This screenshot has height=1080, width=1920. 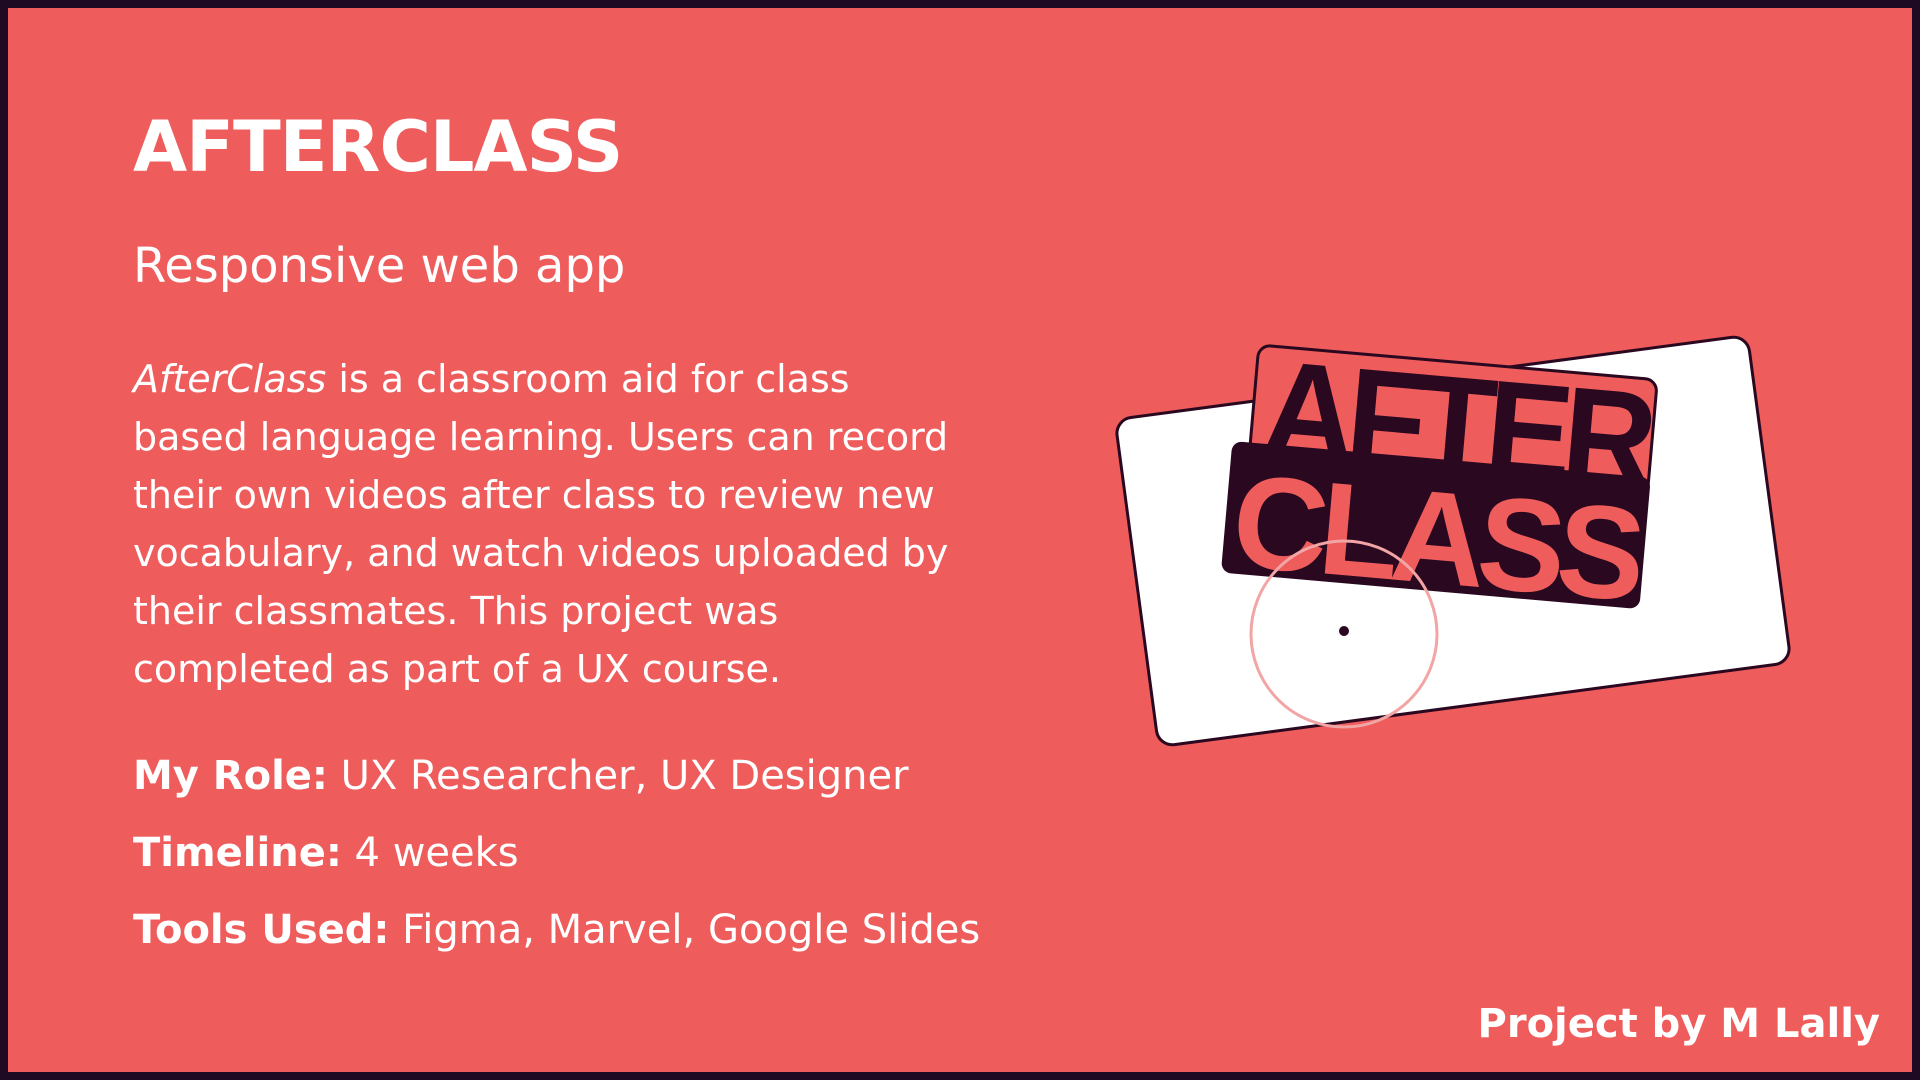 I want to click on afterclass-logo-icon: AFTER CLASS, so click(x=1453, y=539).